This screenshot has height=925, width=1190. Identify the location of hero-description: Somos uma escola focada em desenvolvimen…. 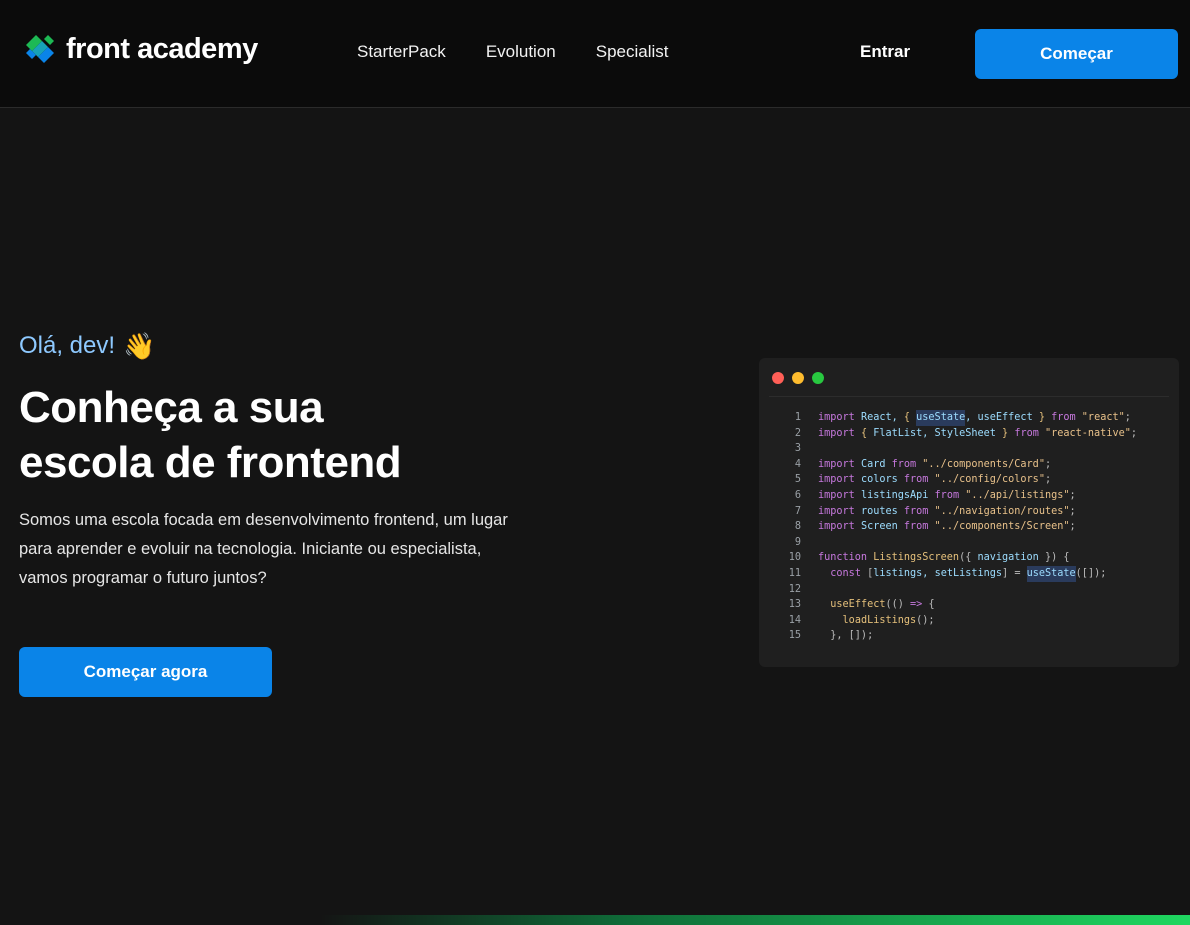
(263, 549).